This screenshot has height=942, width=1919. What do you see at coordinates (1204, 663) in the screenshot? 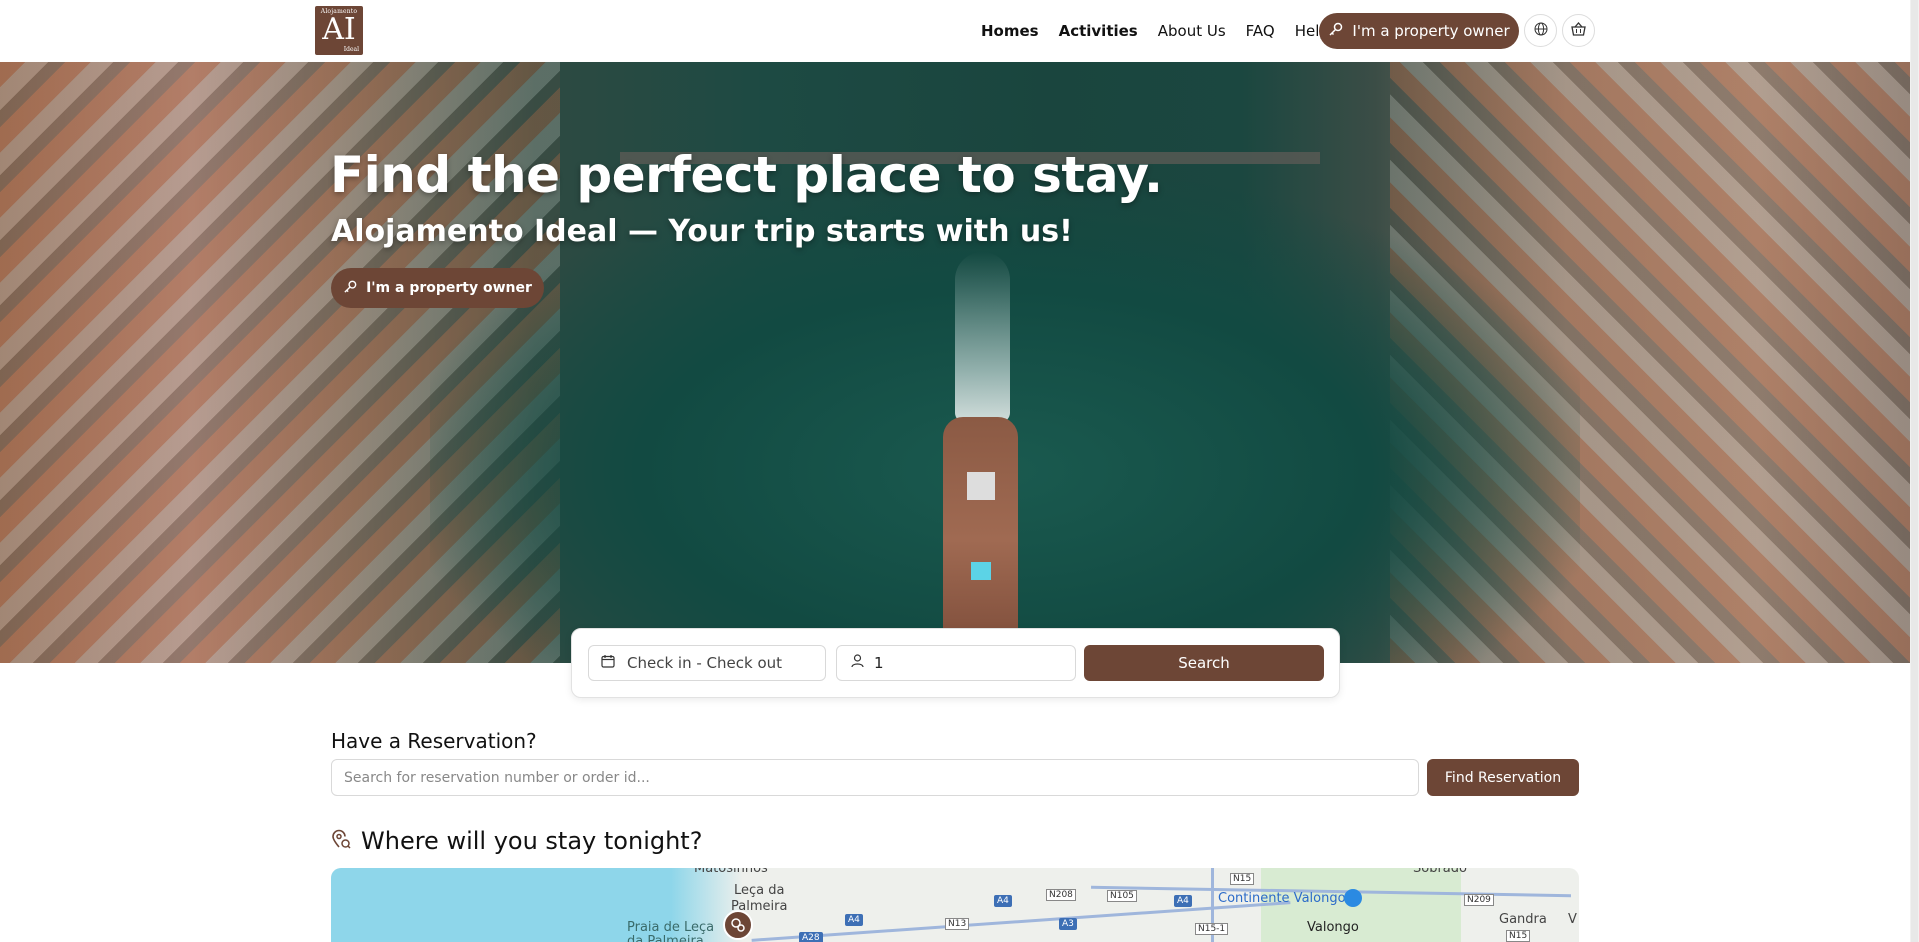
I see `search-button: Search` at bounding box center [1204, 663].